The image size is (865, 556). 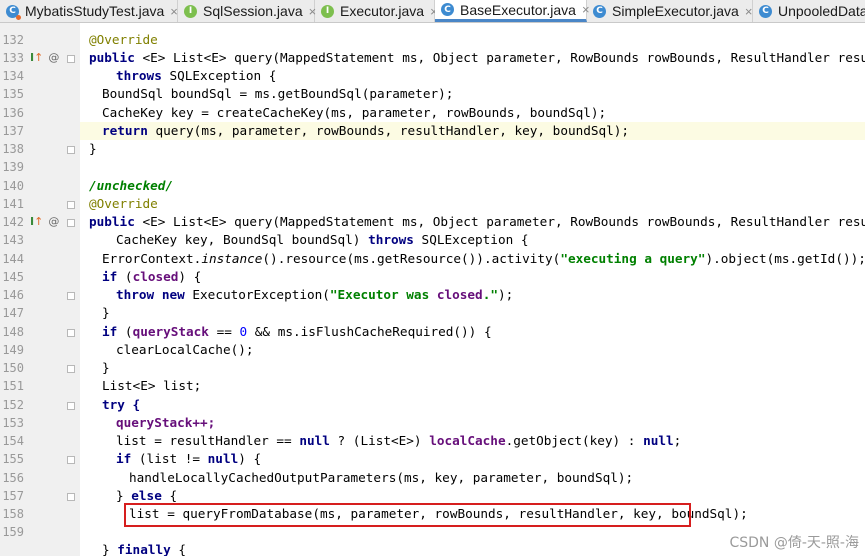 I want to click on code-line-155: if (list != null) {, so click(x=472, y=459).